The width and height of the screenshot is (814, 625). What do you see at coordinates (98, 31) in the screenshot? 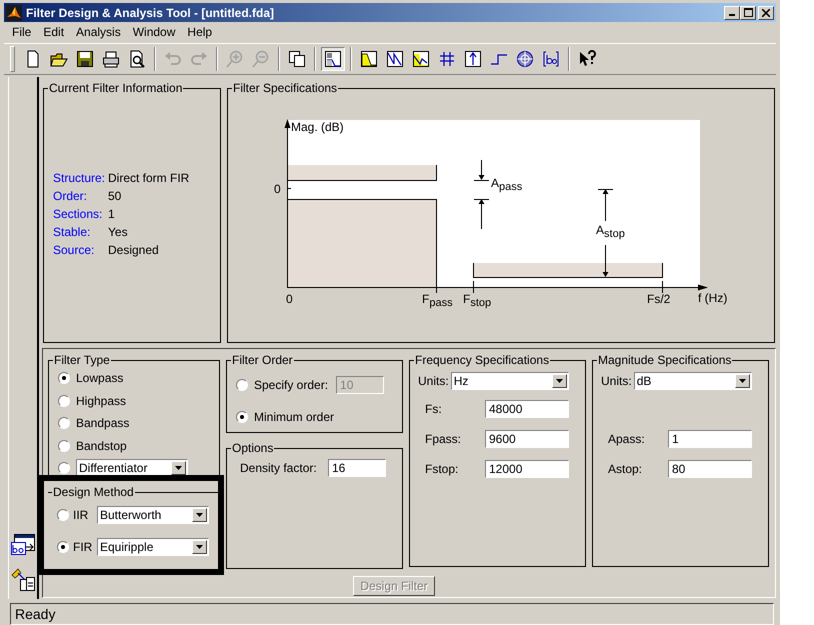
I see `menu-item: Analysis` at bounding box center [98, 31].